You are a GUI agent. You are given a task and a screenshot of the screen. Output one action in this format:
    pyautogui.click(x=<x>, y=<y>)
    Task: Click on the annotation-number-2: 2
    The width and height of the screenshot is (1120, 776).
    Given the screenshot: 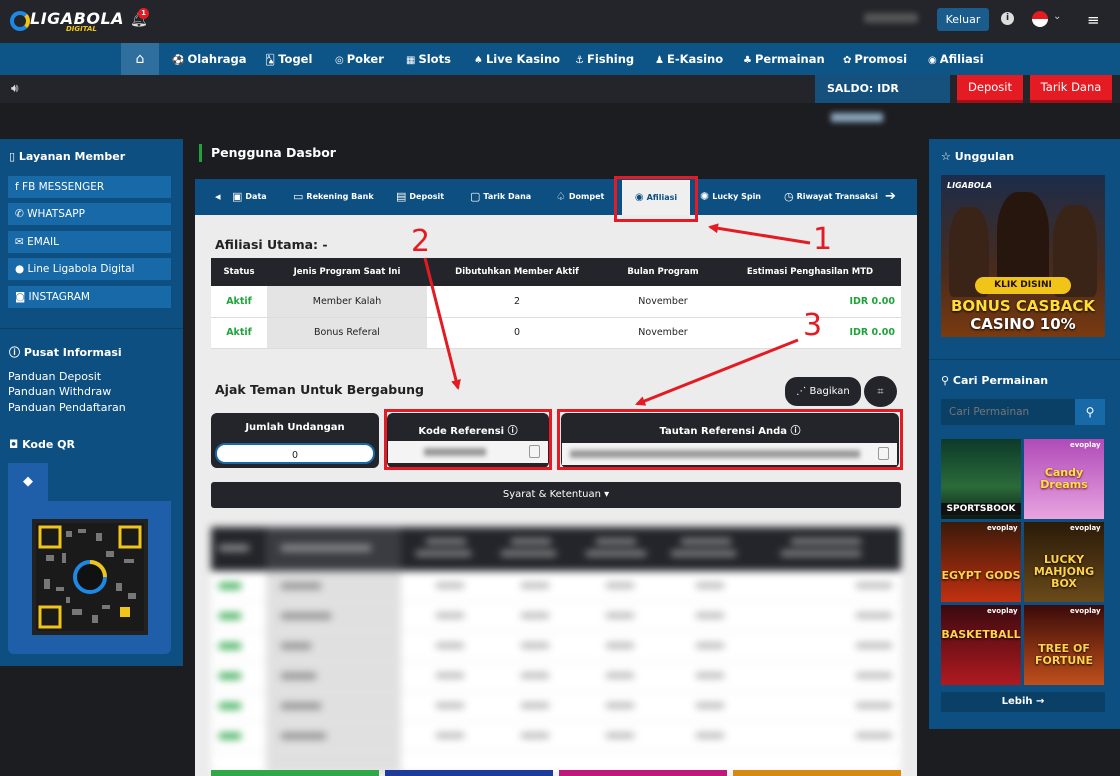 What is the action you would take?
    pyautogui.click(x=421, y=241)
    